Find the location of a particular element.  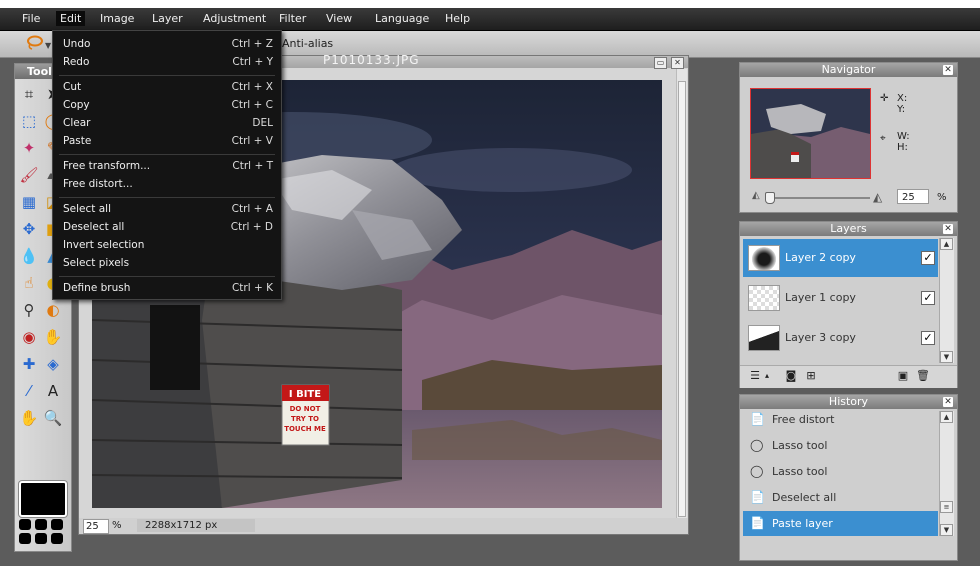

menu-item-free-transform: Free transform... Ctrl + T is located at coordinates (168, 166).